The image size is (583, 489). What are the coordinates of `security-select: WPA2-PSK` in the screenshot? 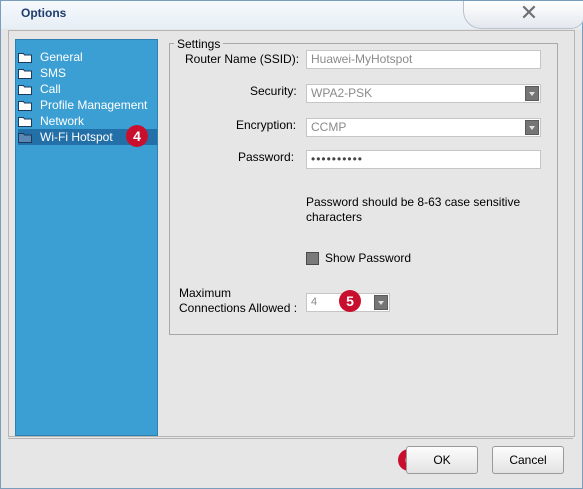 It's located at (423, 93).